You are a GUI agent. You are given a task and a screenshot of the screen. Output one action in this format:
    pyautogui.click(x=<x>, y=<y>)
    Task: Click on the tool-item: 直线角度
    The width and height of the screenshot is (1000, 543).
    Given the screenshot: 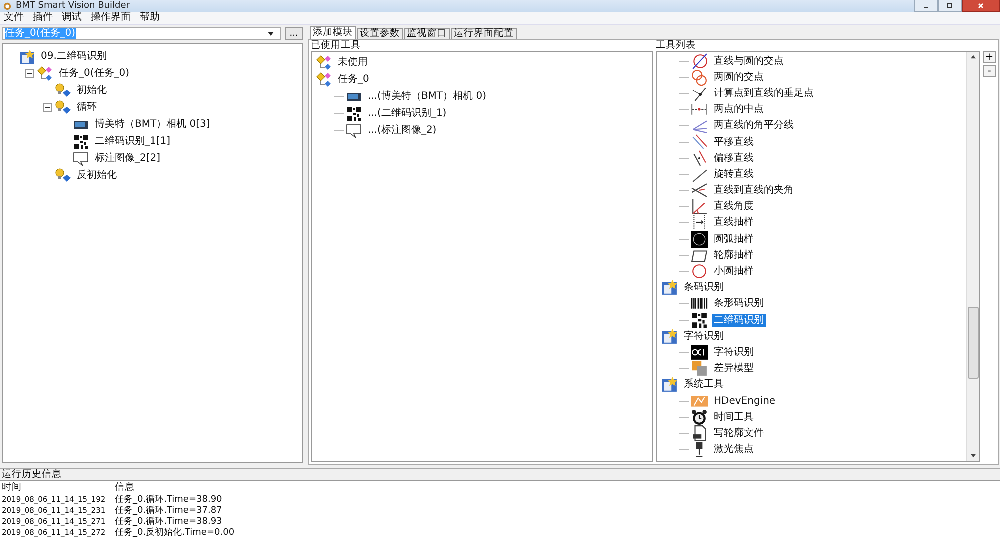 What is the action you would take?
    pyautogui.click(x=734, y=207)
    